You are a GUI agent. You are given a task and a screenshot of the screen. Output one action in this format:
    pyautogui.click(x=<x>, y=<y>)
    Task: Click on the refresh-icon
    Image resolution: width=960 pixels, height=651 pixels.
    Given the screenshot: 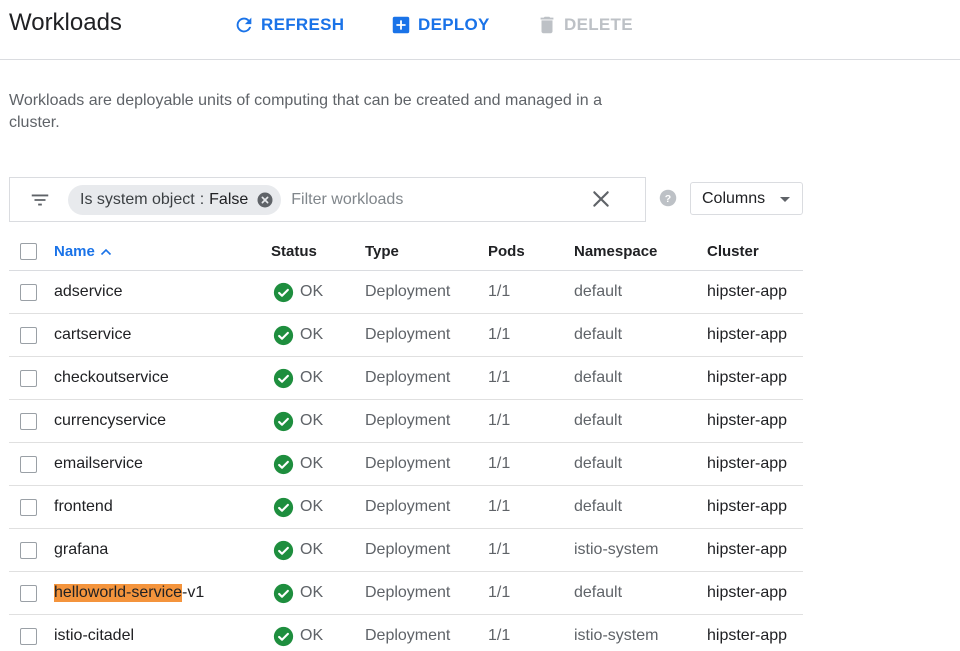 What is the action you would take?
    pyautogui.click(x=244, y=25)
    